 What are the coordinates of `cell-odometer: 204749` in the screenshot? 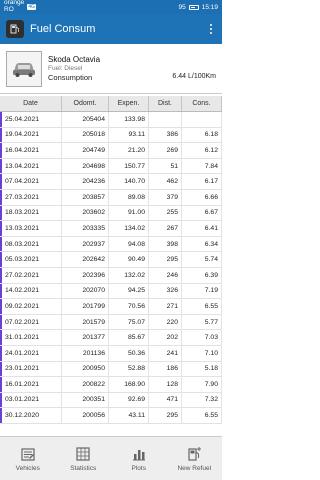 It's located at (85, 150).